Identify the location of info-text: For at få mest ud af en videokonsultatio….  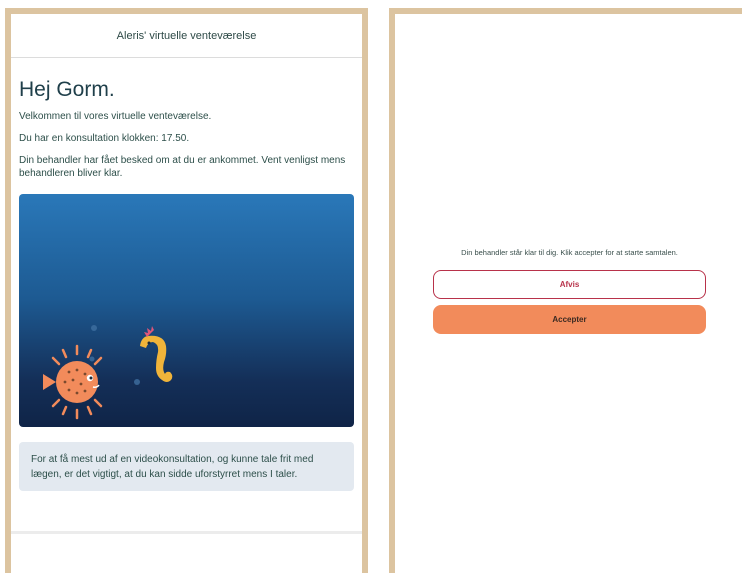
(172, 467).